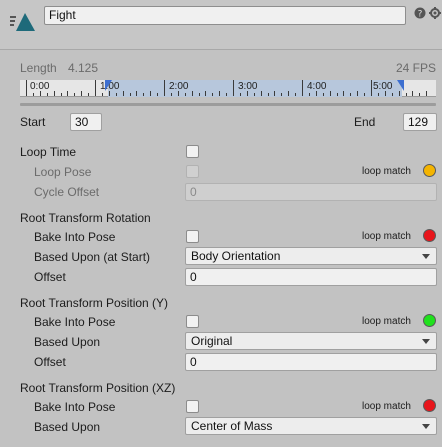 This screenshot has height=447, width=442. Describe the element at coordinates (365, 122) in the screenshot. I see `end-label: End` at that location.